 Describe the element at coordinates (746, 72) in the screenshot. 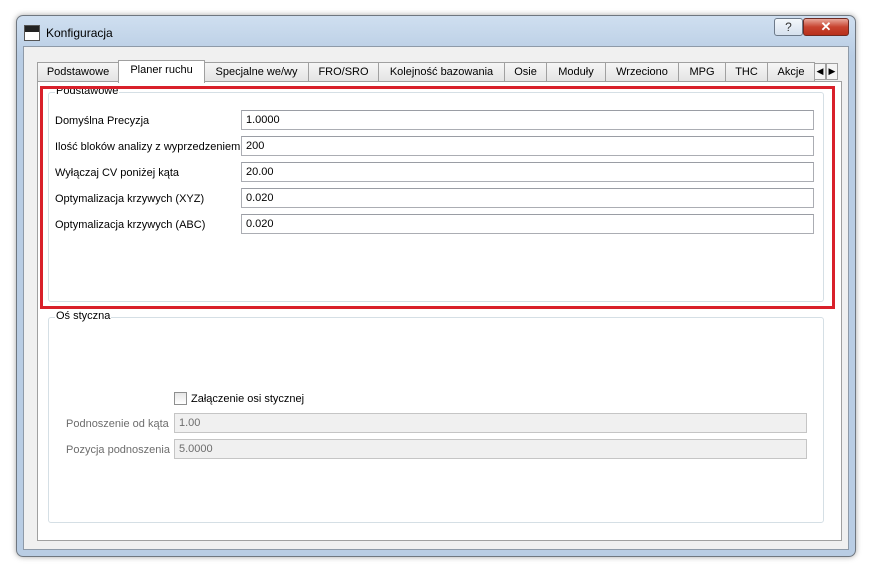

I see `tab-thc: THC` at that location.